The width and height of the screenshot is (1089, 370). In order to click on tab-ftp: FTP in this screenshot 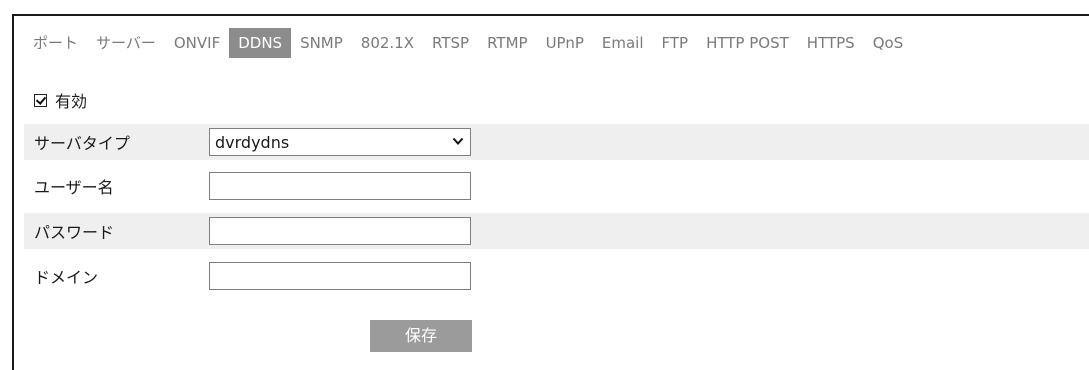, I will do `click(675, 43)`.